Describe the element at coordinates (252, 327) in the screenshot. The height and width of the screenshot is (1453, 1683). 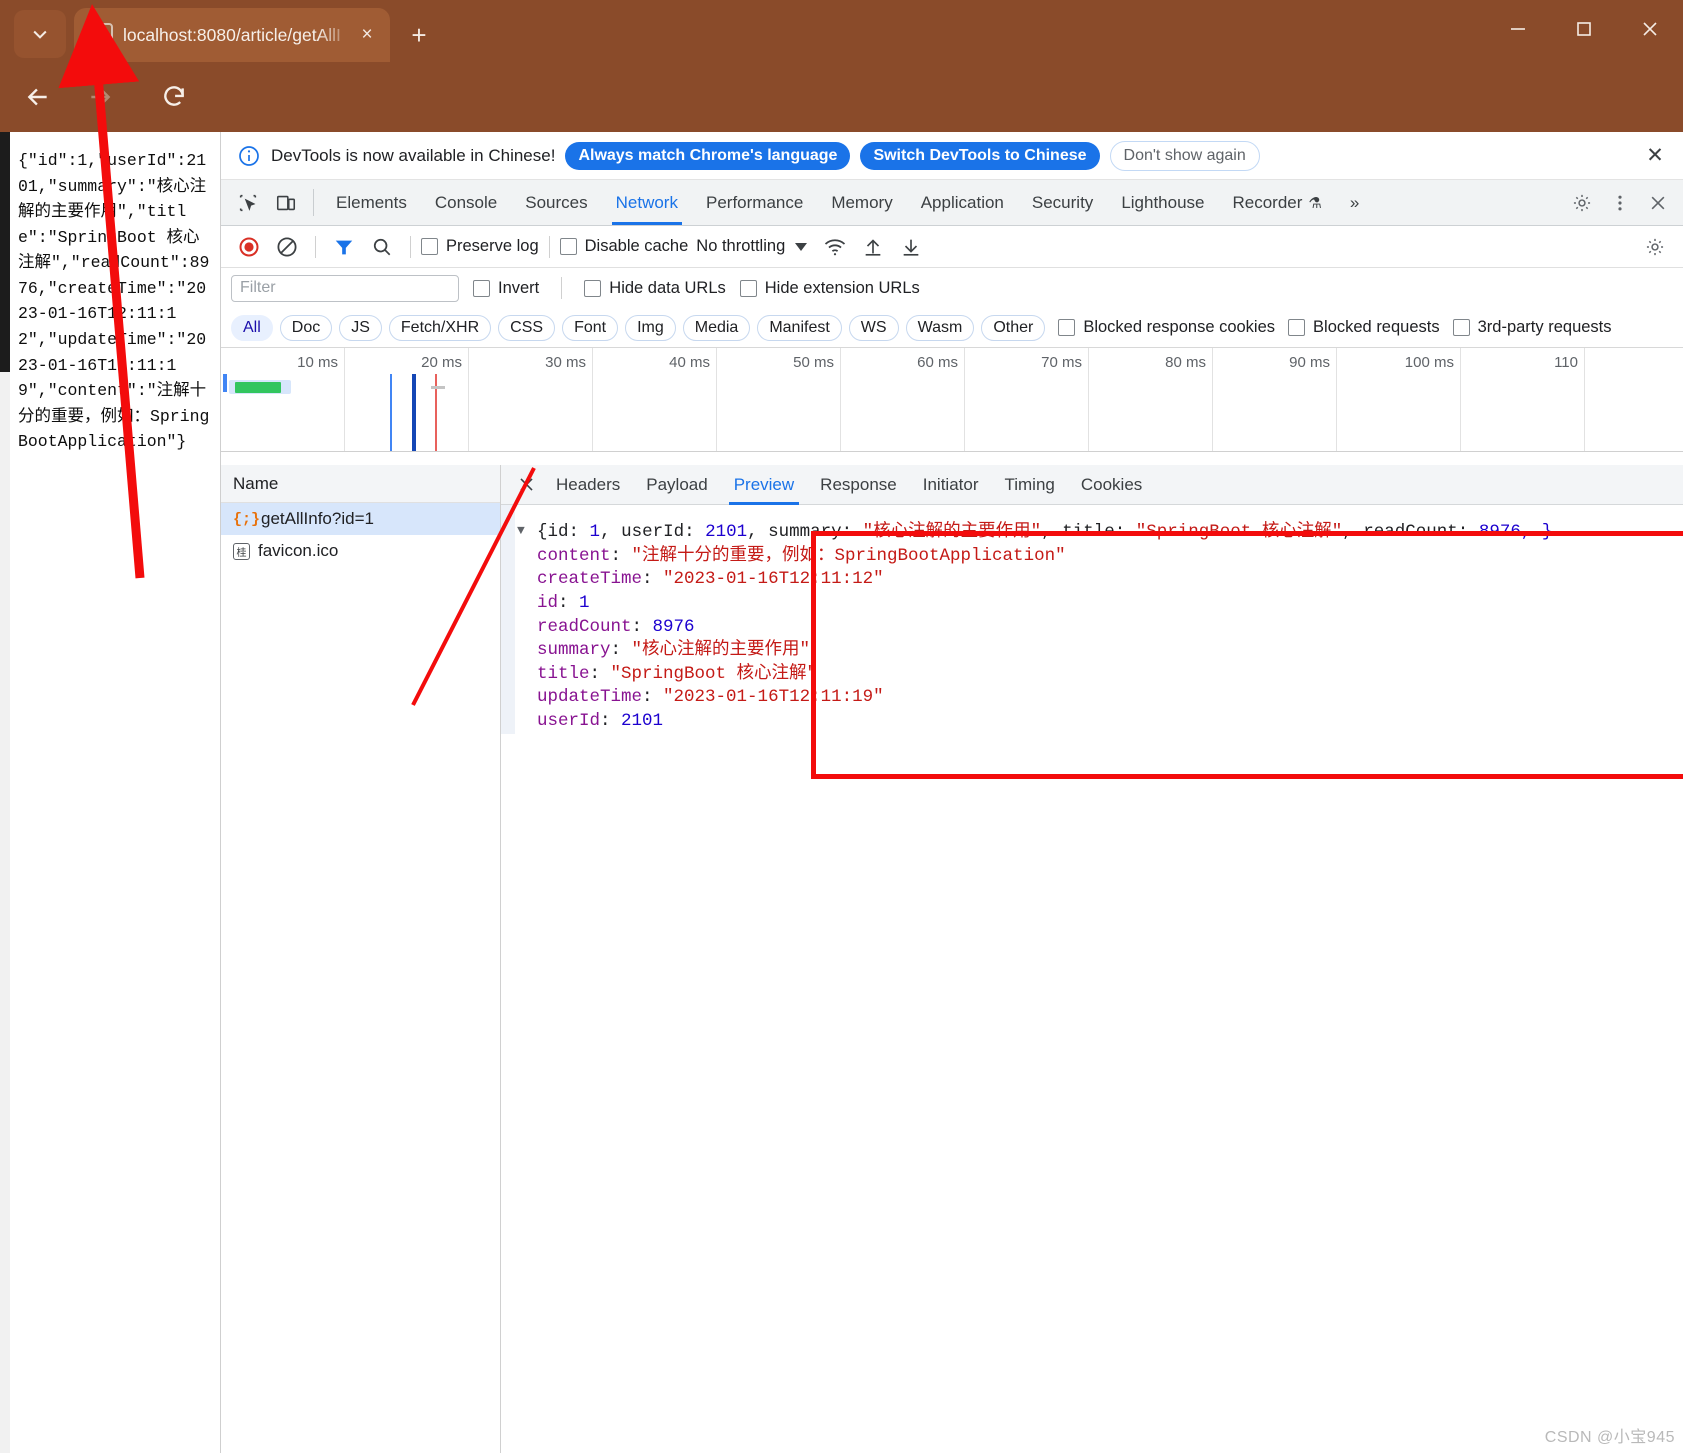
I see `chip-all: All` at that location.